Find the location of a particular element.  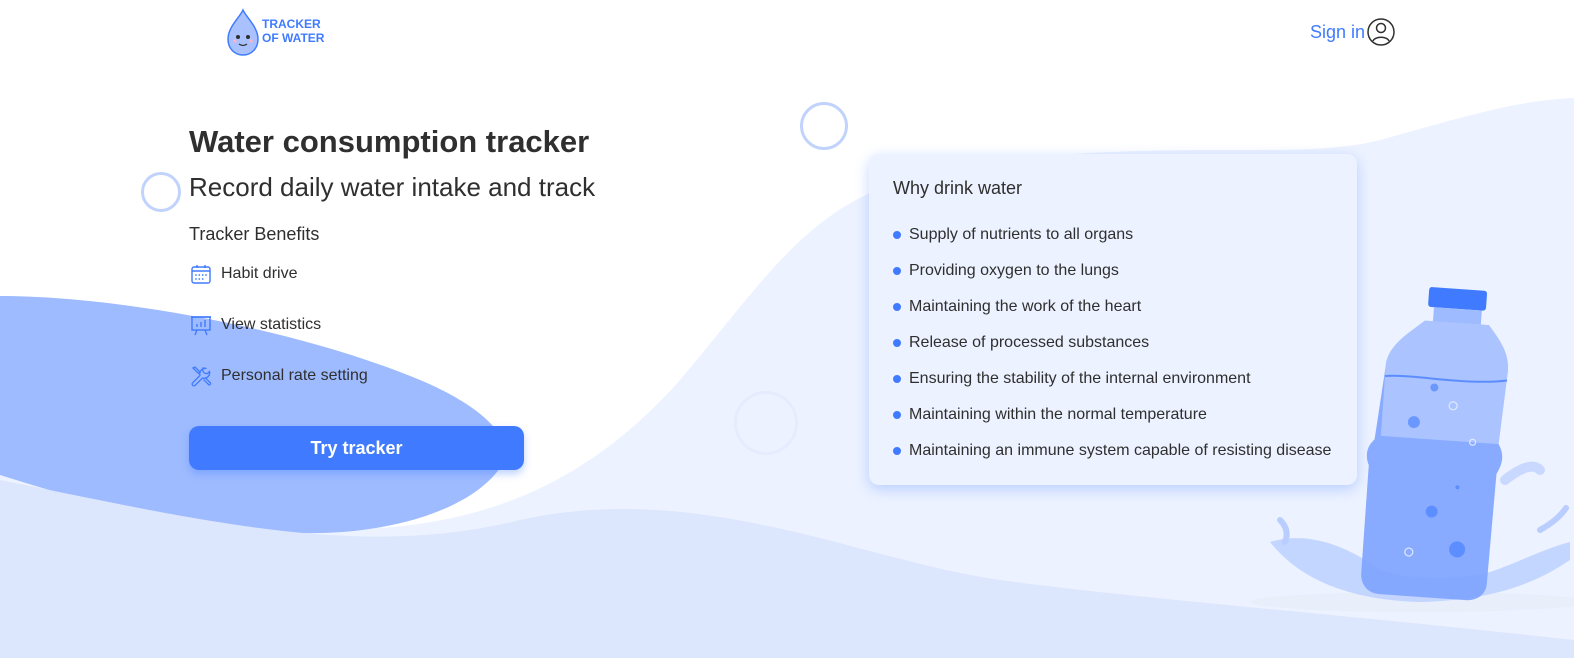

page-subtitle: Record daily water intake and track is located at coordinates (392, 187).